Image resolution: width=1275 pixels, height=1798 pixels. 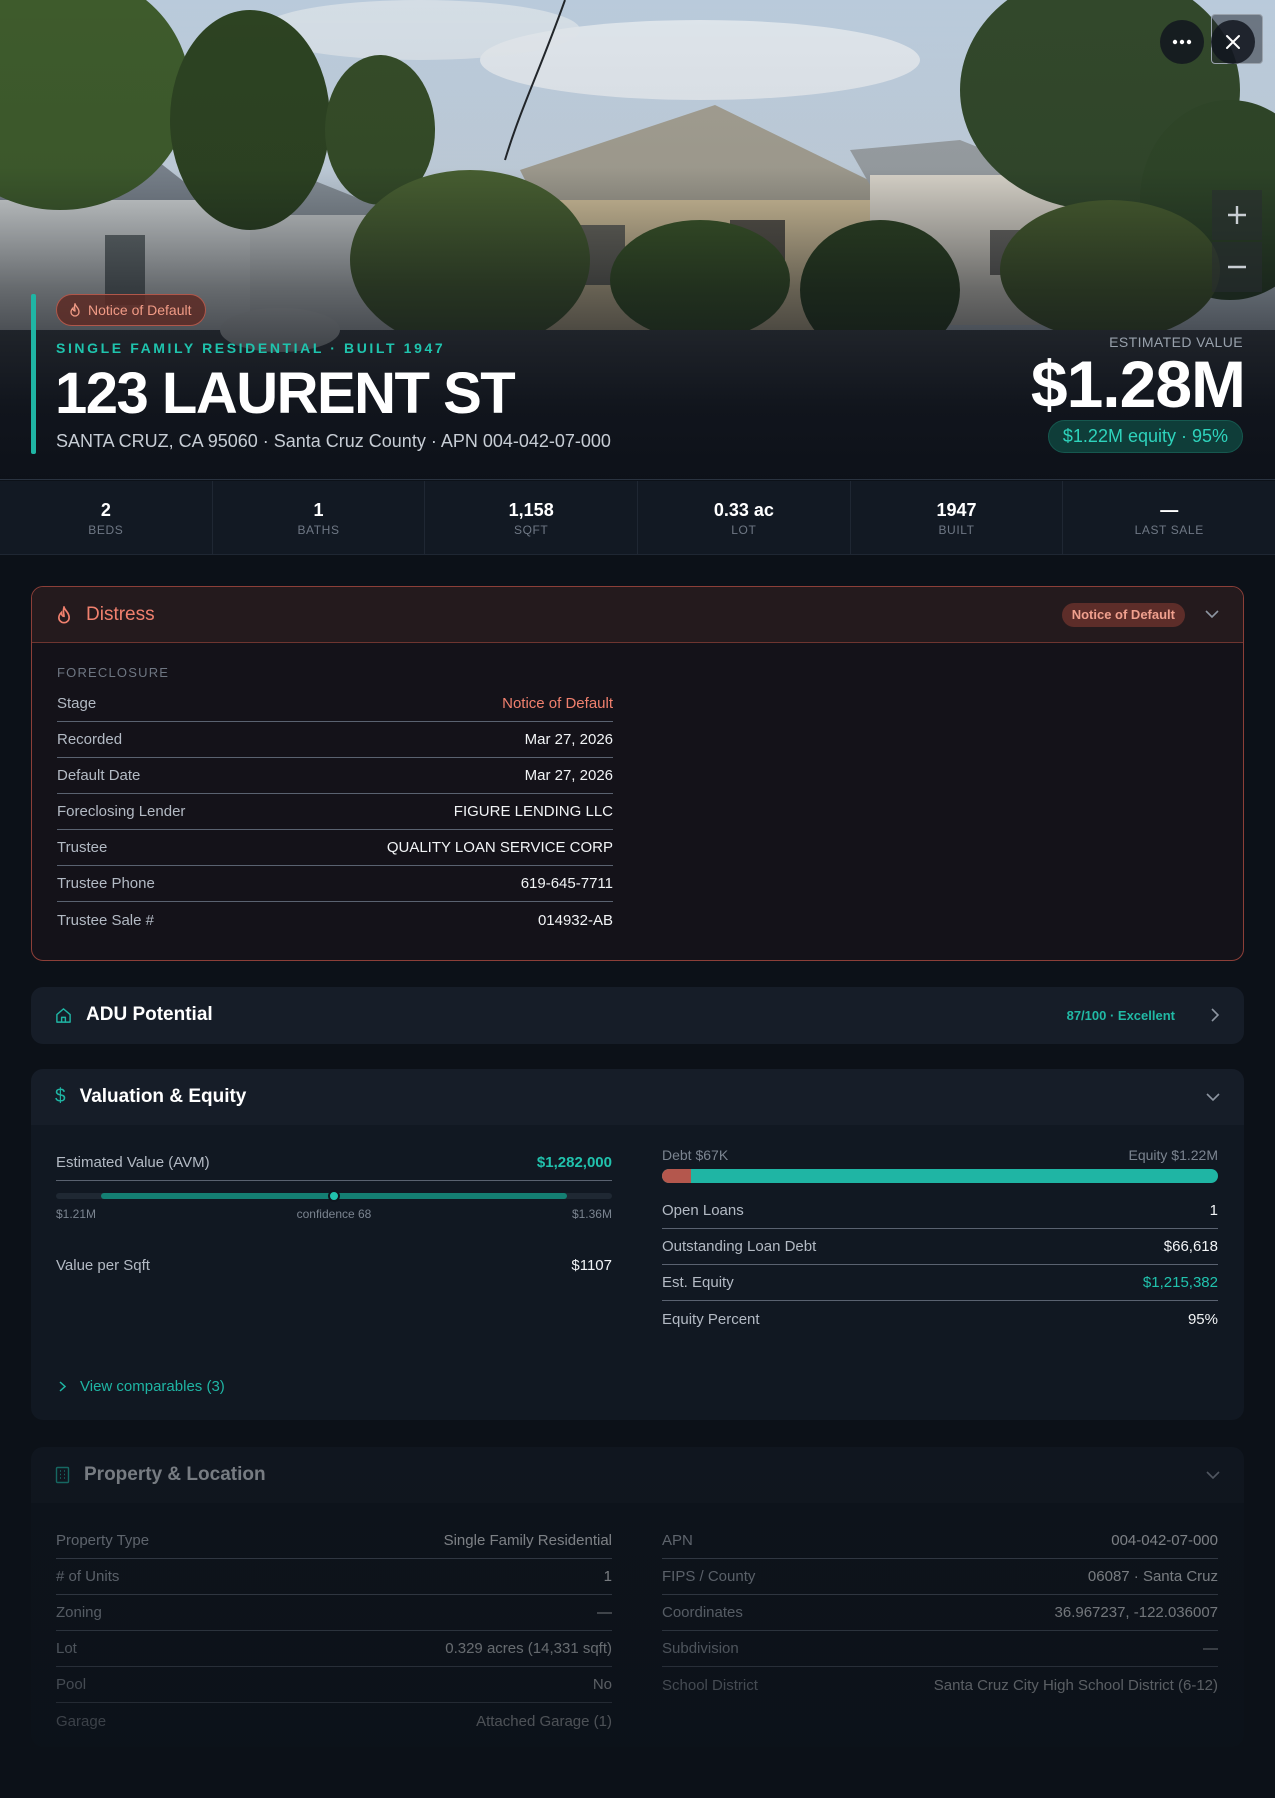 What do you see at coordinates (1237, 215) in the screenshot?
I see `zoom-in-button` at bounding box center [1237, 215].